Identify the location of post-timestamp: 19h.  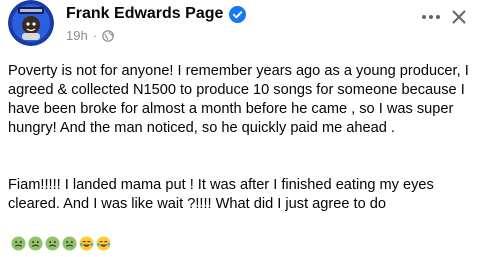
(77, 36).